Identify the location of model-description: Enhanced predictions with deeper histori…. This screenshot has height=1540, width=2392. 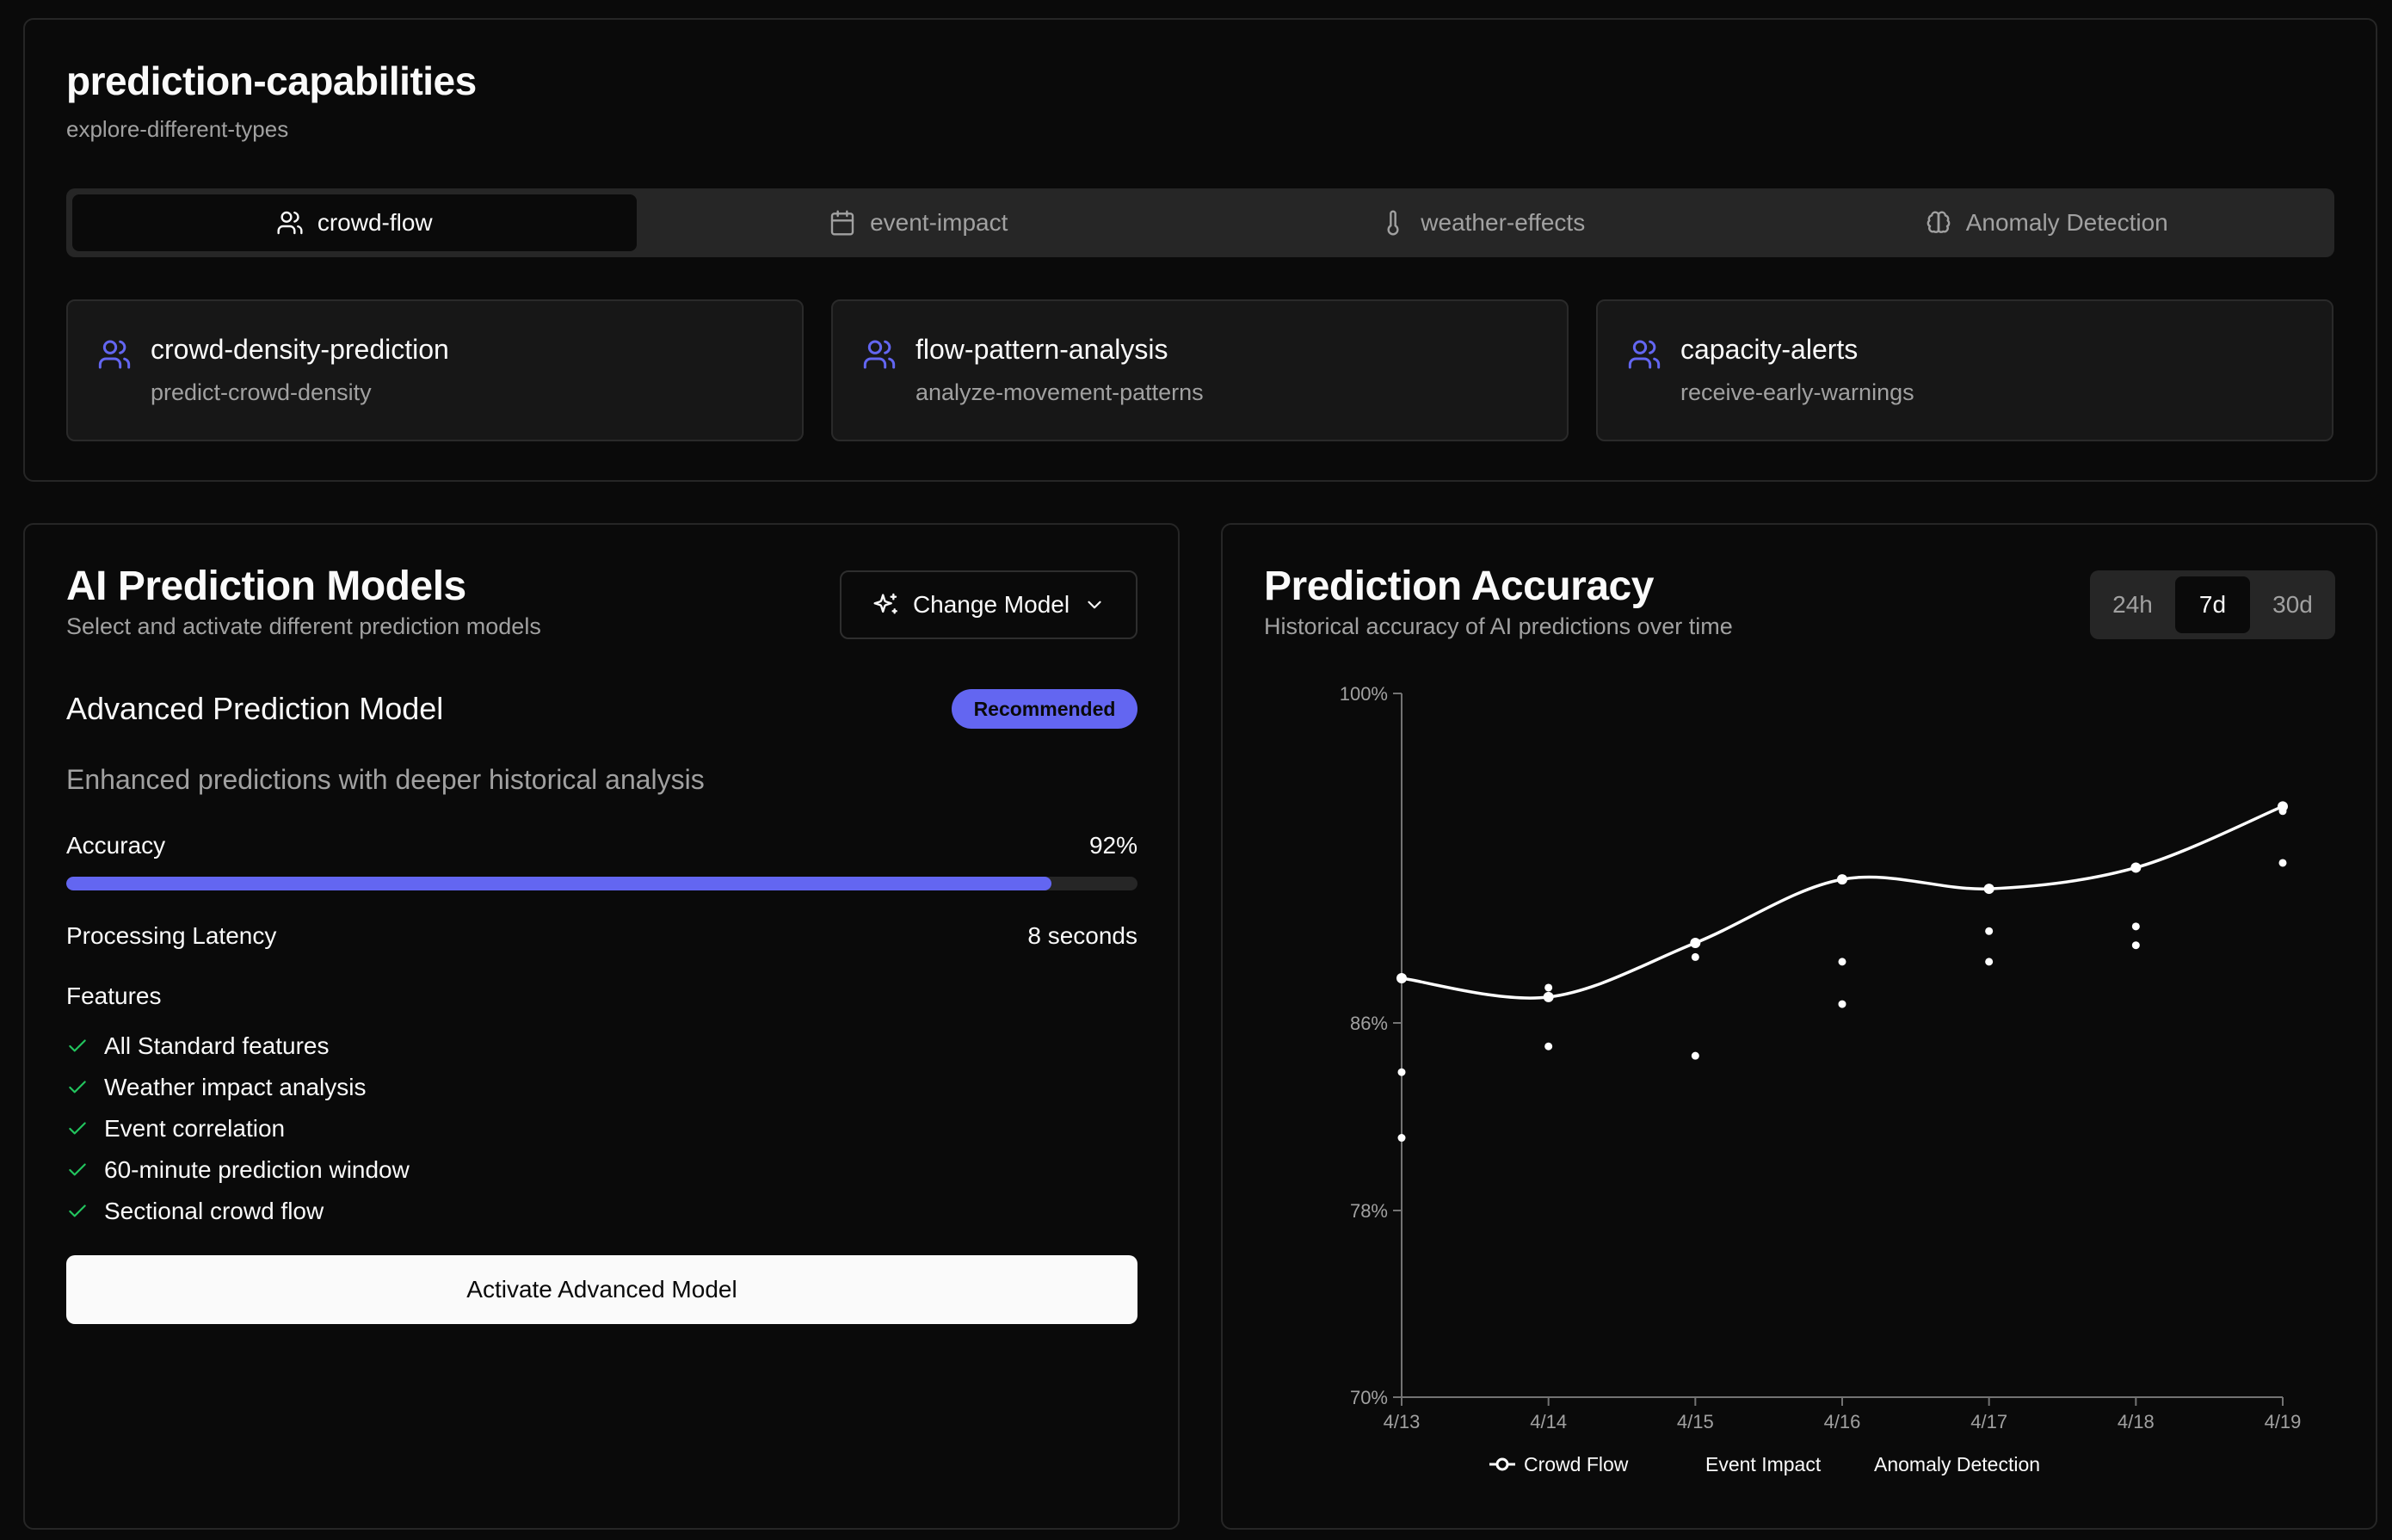
(385, 780).